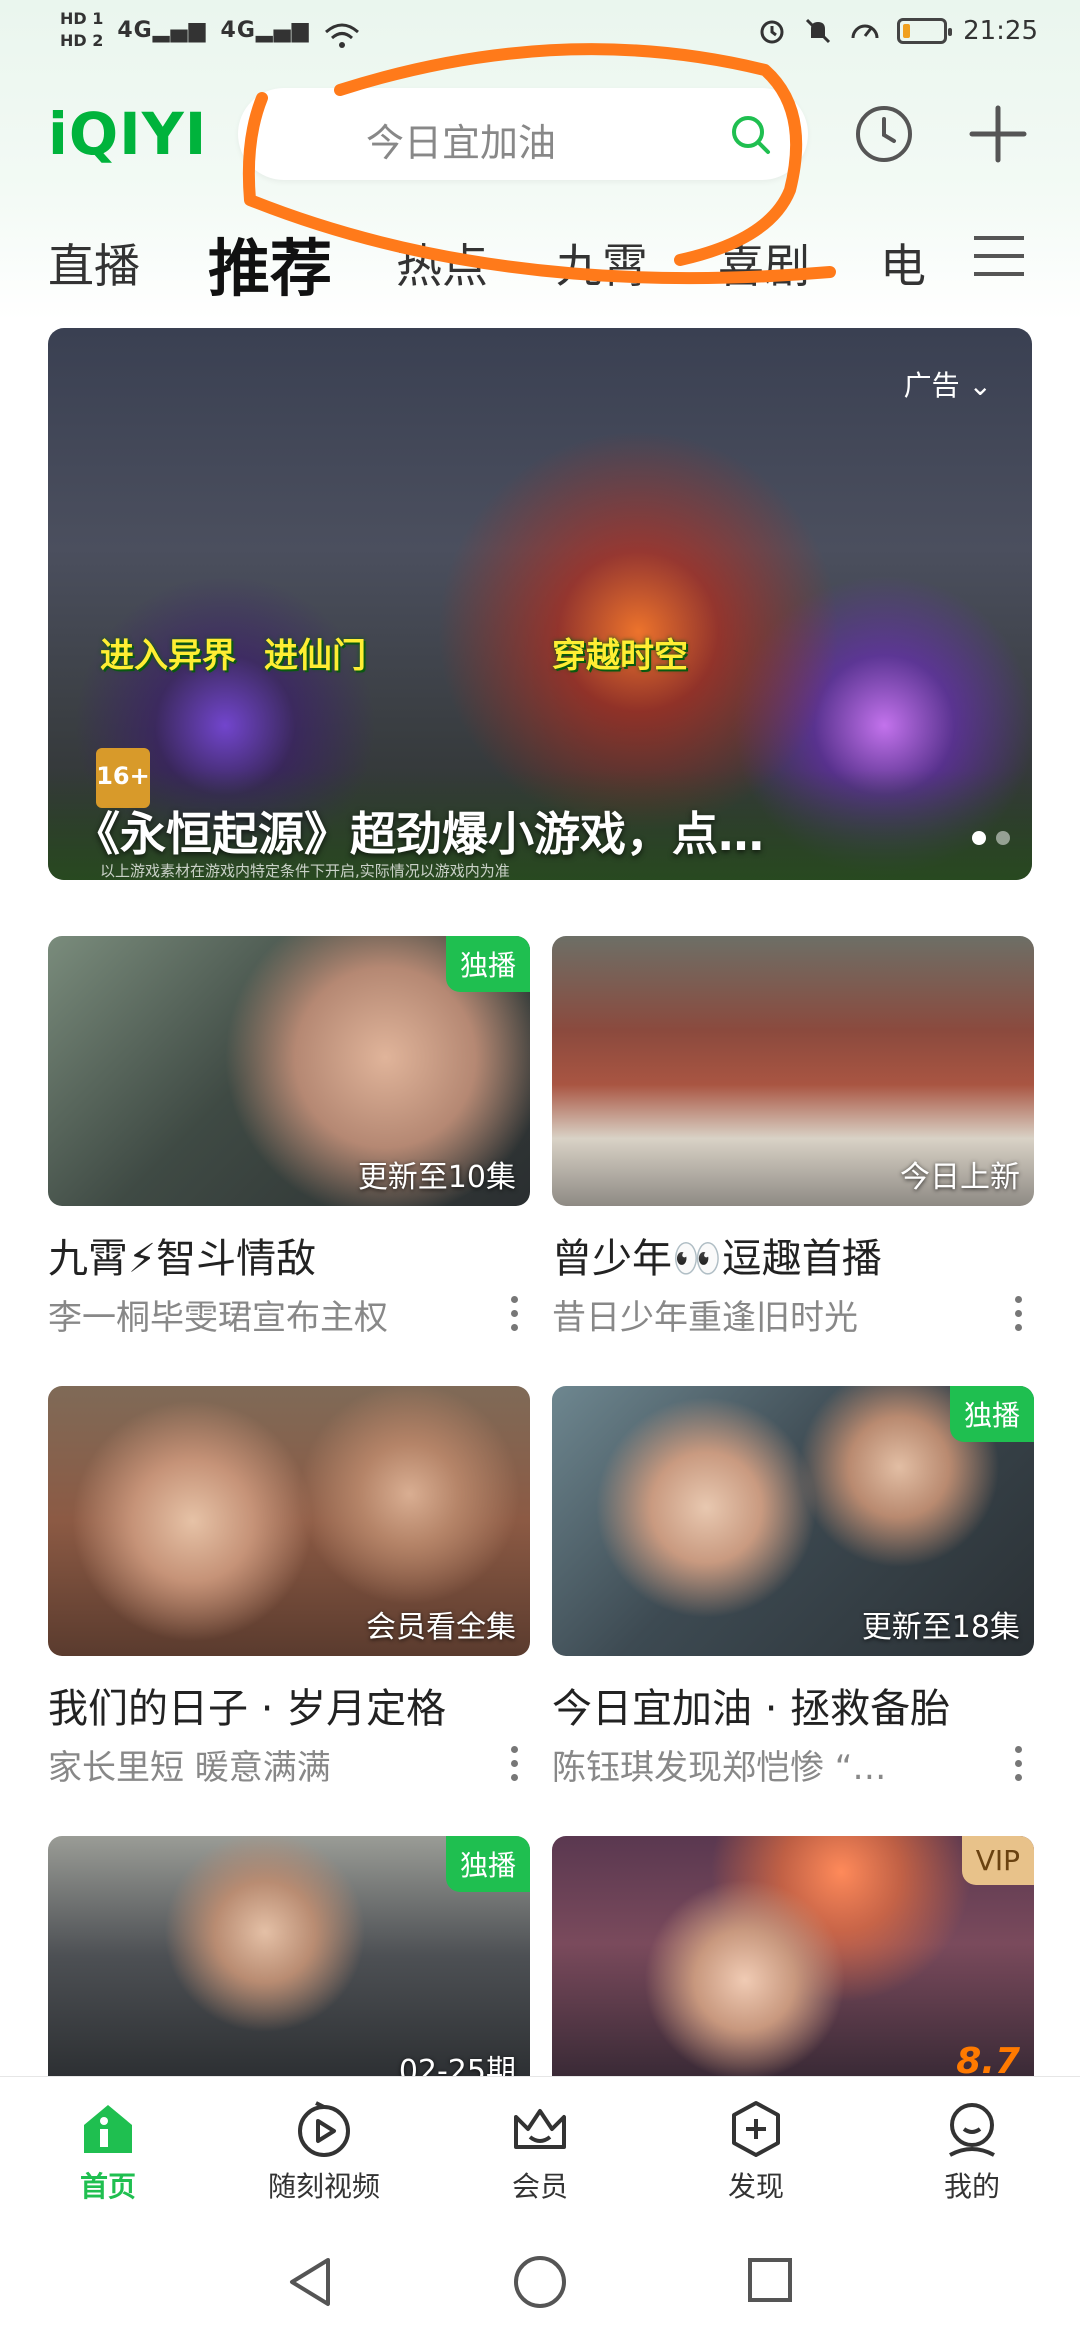 The image size is (1080, 2340). What do you see at coordinates (756, 2129) in the screenshot?
I see `discover-plus-icon` at bounding box center [756, 2129].